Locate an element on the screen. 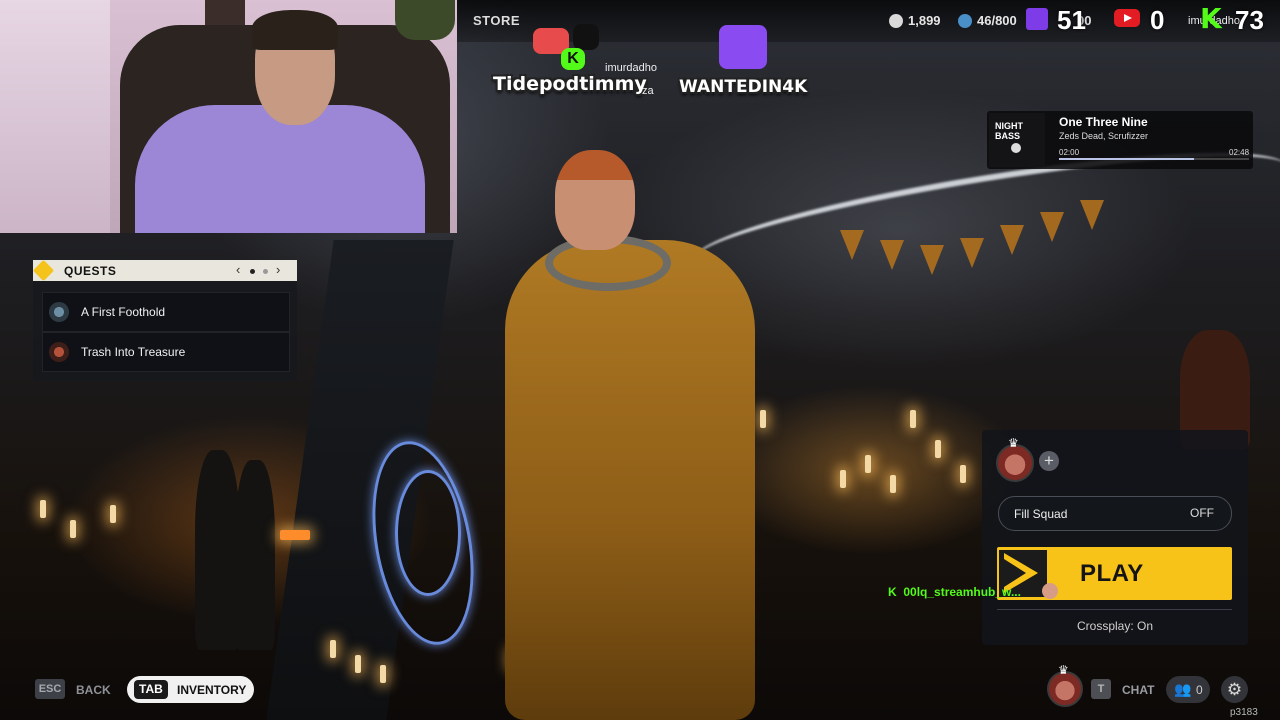 The image size is (1280, 720). moon-icon is located at coordinates (1016, 148).